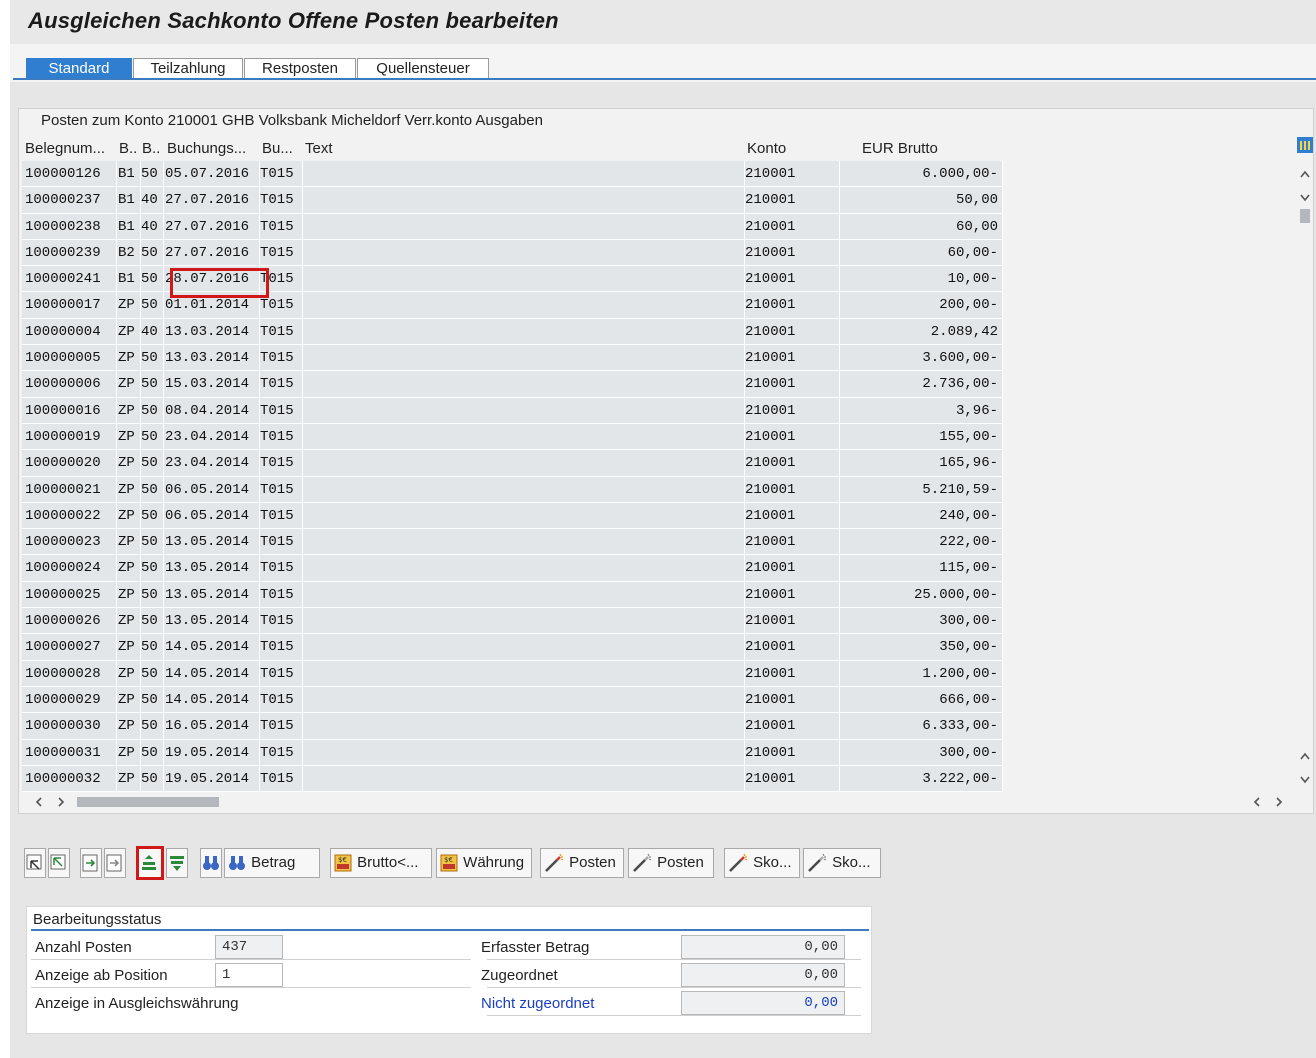 The width and height of the screenshot is (1316, 1058). I want to click on gross-amount-cell: 3.222,00-, so click(921, 778).